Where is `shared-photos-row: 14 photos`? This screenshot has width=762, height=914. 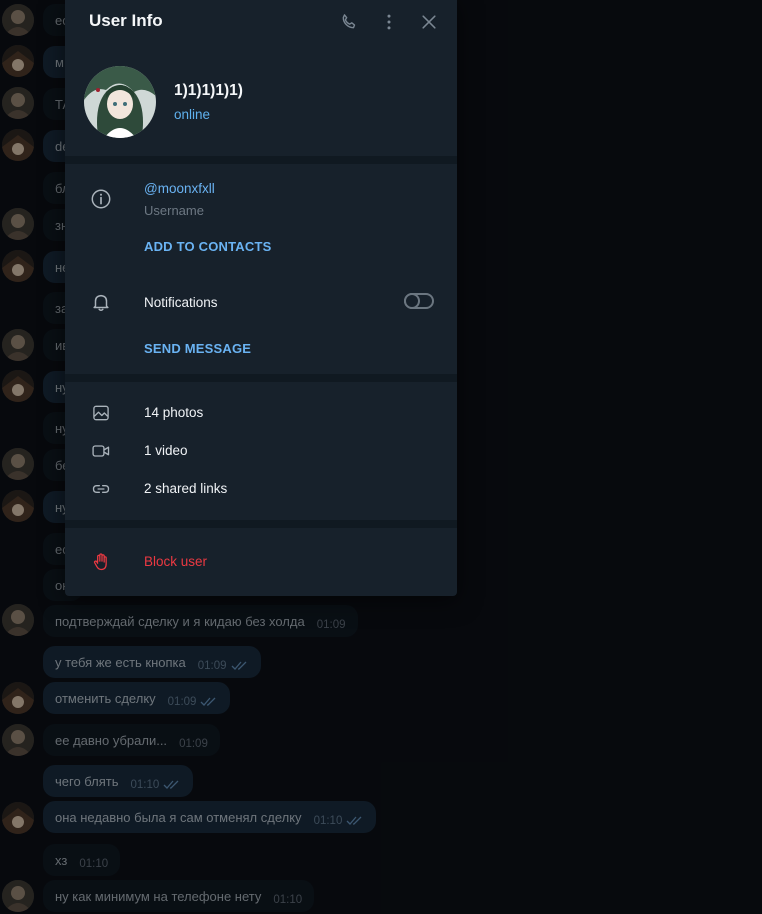 shared-photos-row: 14 photos is located at coordinates (261, 413).